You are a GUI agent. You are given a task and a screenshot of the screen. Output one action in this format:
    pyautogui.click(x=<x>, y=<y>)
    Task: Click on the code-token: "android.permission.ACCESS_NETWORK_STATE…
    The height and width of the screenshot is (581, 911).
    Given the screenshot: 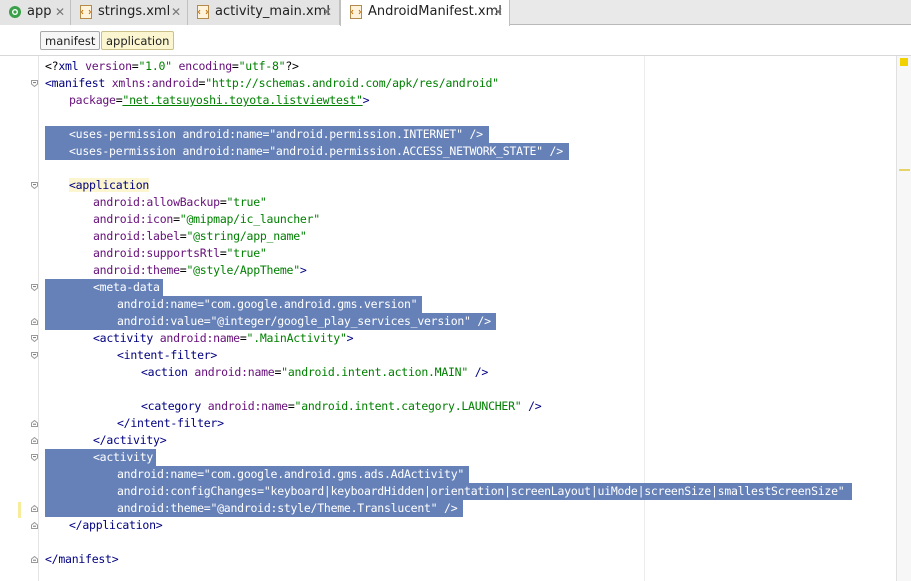 What is the action you would take?
    pyautogui.click(x=406, y=151)
    